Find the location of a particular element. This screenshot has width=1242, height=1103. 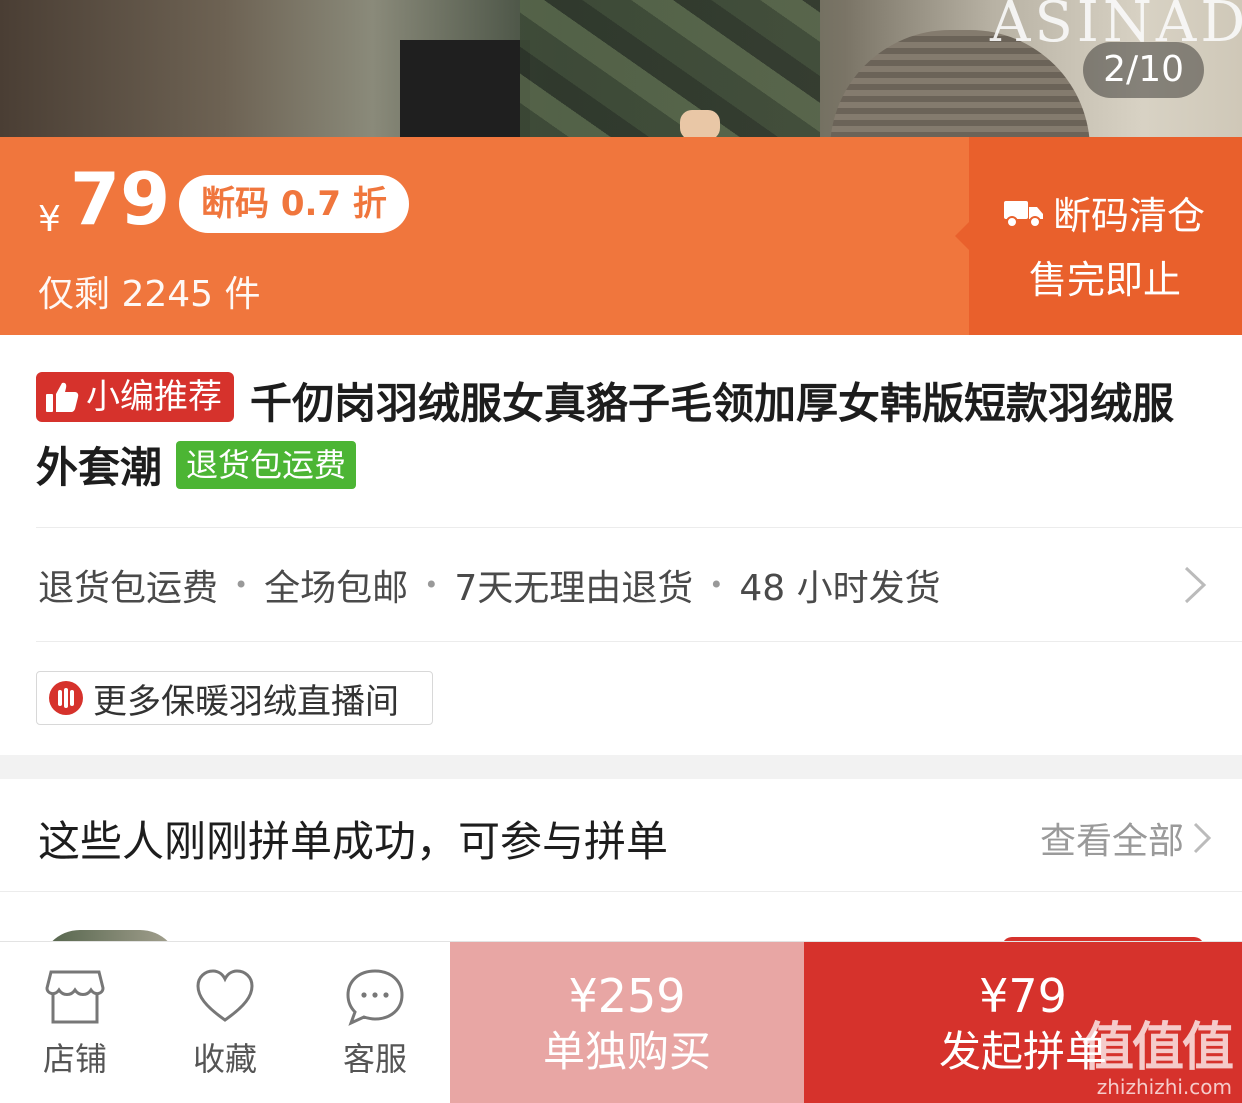

sale-price: 79 is located at coordinates (120, 199).